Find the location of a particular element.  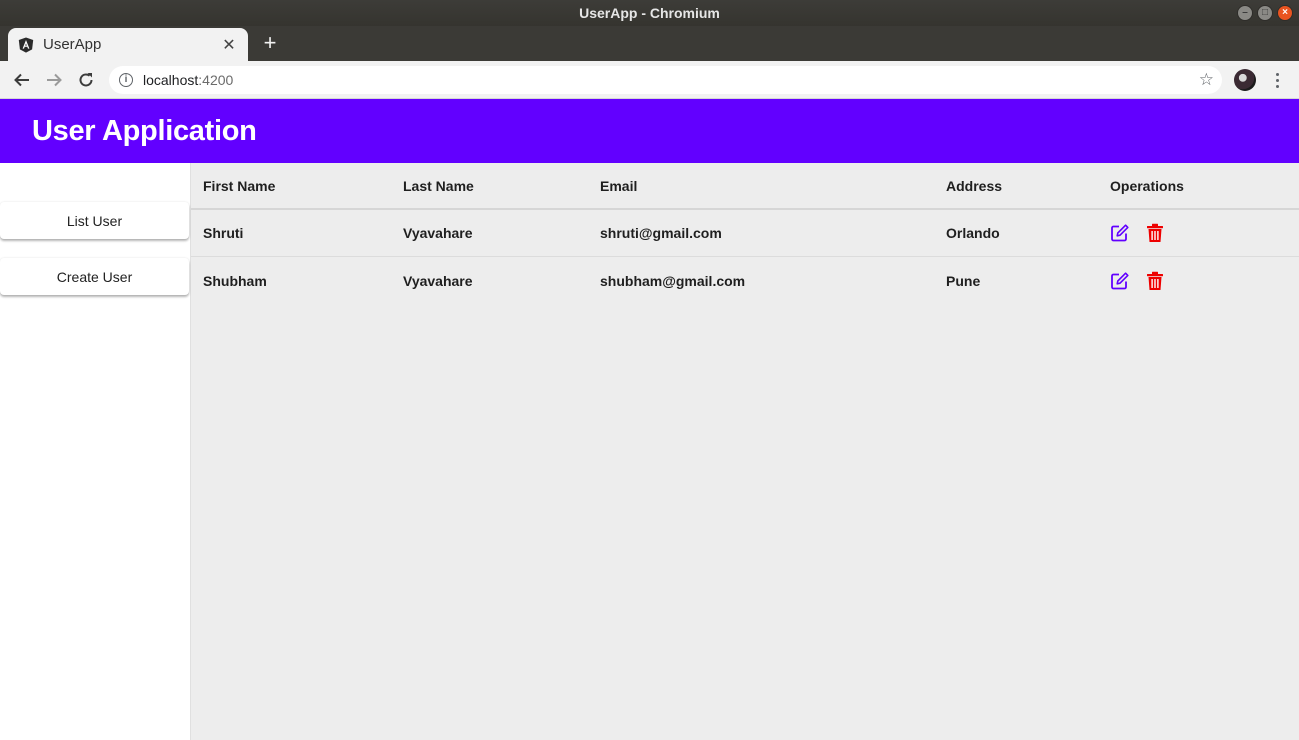

browser-tab: UserApp ✕ is located at coordinates (128, 44).